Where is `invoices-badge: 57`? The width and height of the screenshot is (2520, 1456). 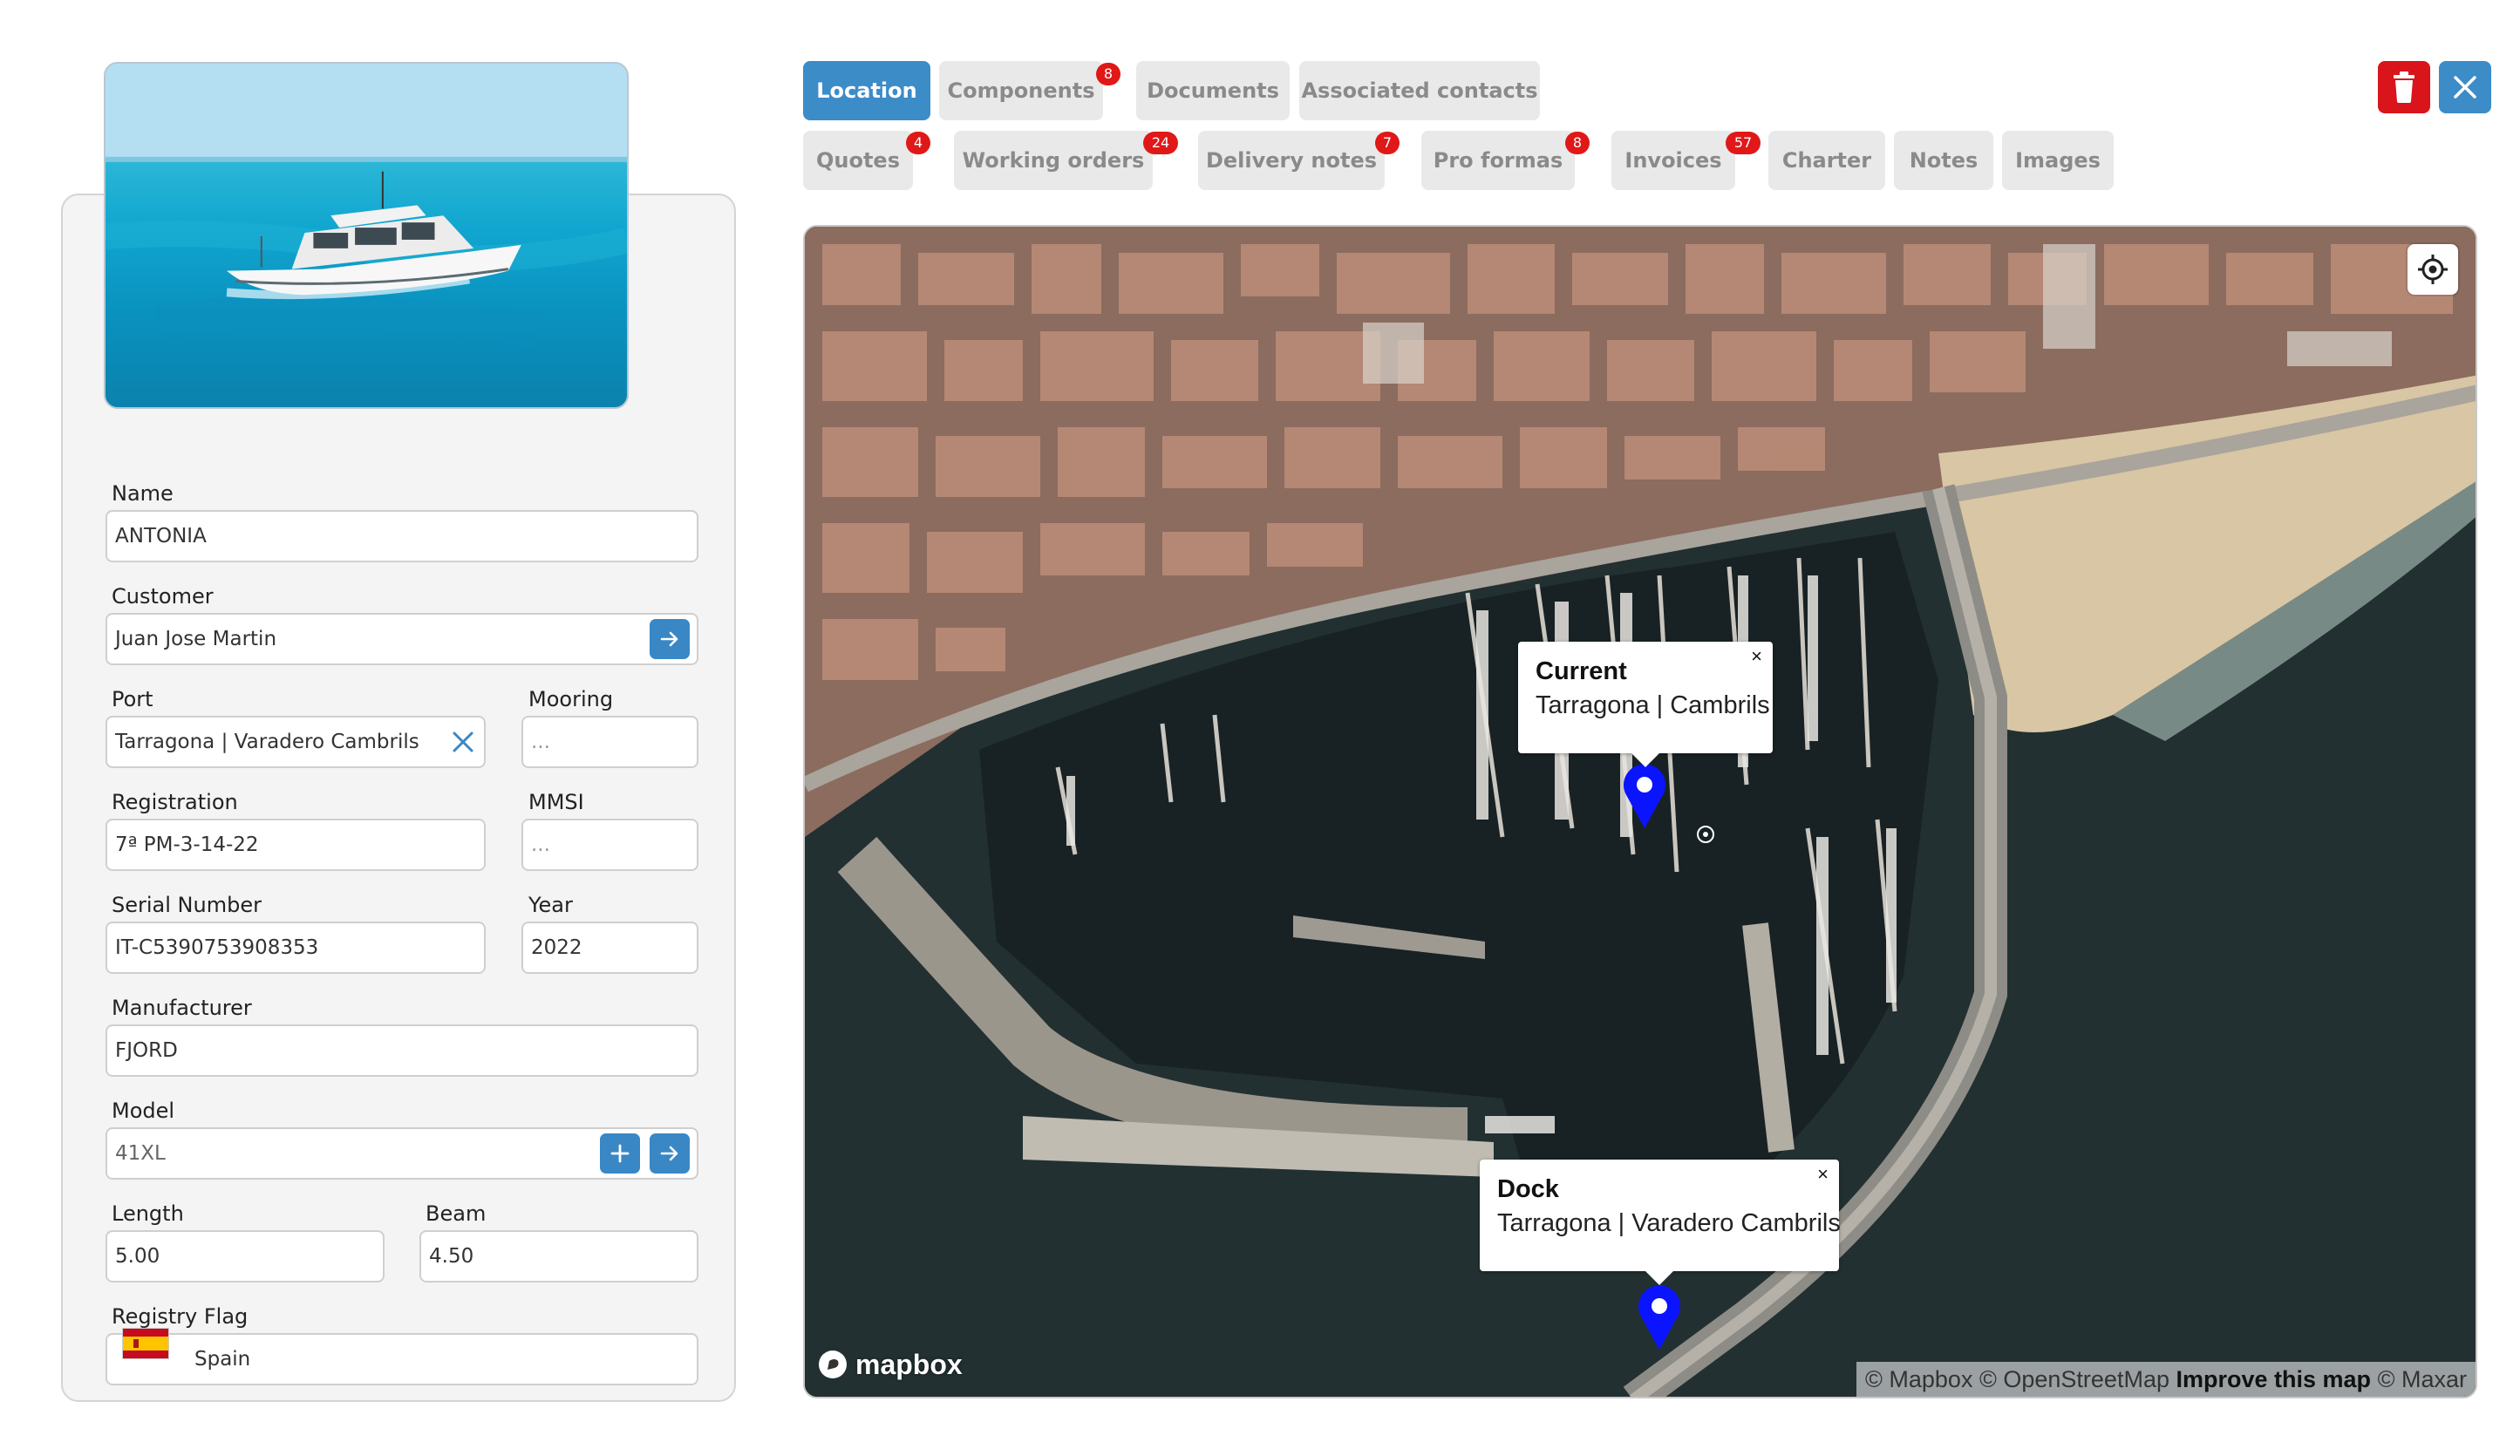 invoices-badge: 57 is located at coordinates (1743, 143).